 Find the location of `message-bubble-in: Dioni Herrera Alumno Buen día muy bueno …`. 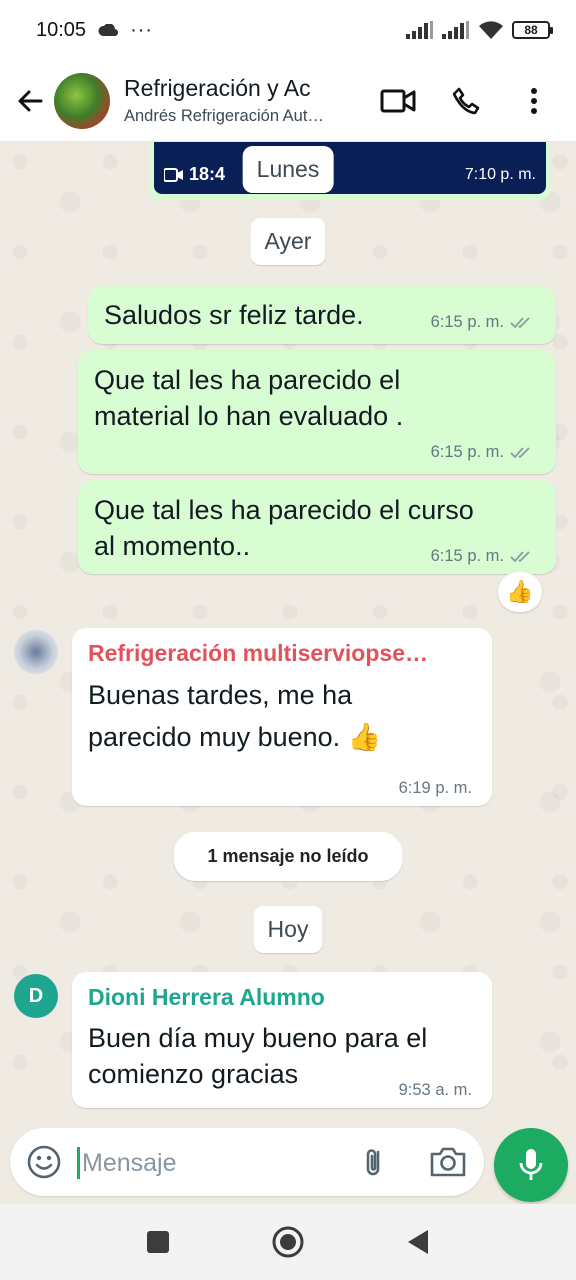

message-bubble-in: Dioni Herrera Alumno Buen día muy bueno … is located at coordinates (282, 1040).